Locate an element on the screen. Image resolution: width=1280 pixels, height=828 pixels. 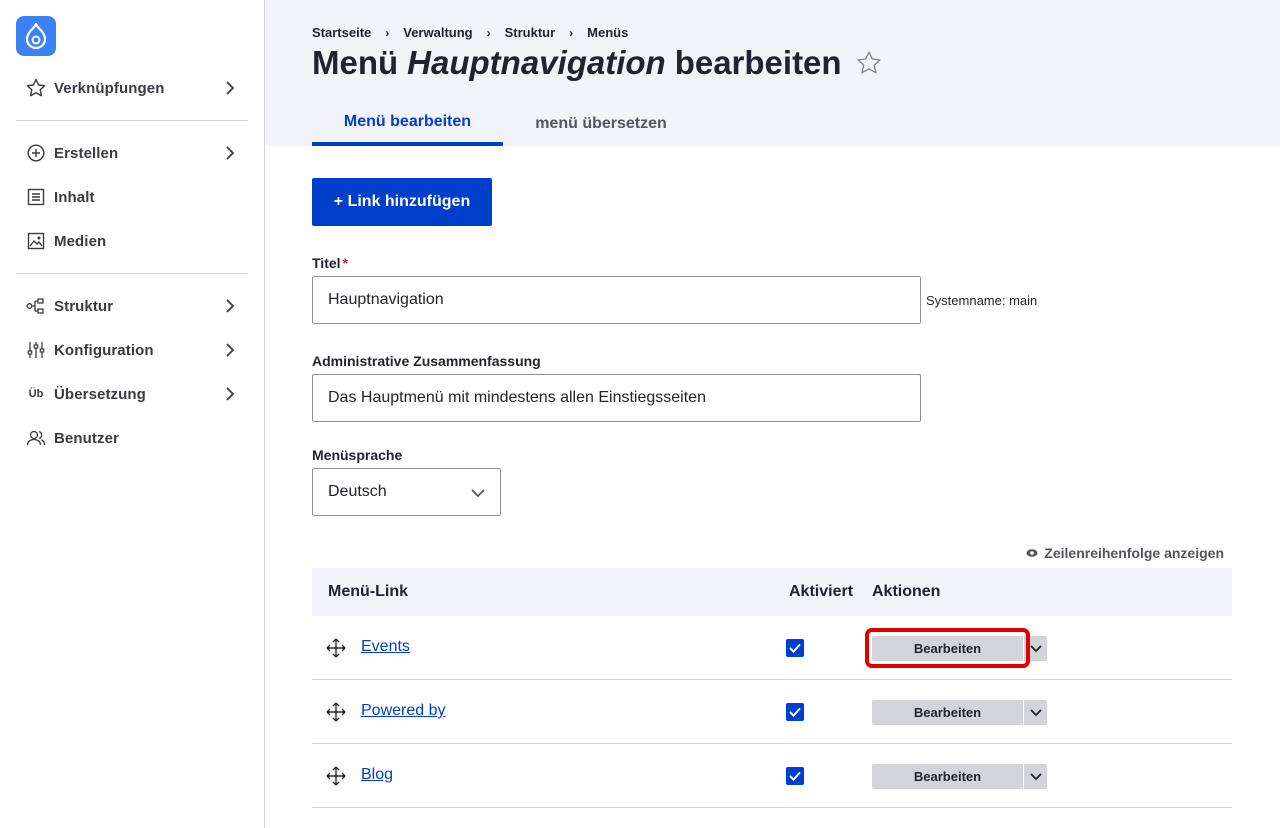
title-label: Titel * is located at coordinates (330, 263).